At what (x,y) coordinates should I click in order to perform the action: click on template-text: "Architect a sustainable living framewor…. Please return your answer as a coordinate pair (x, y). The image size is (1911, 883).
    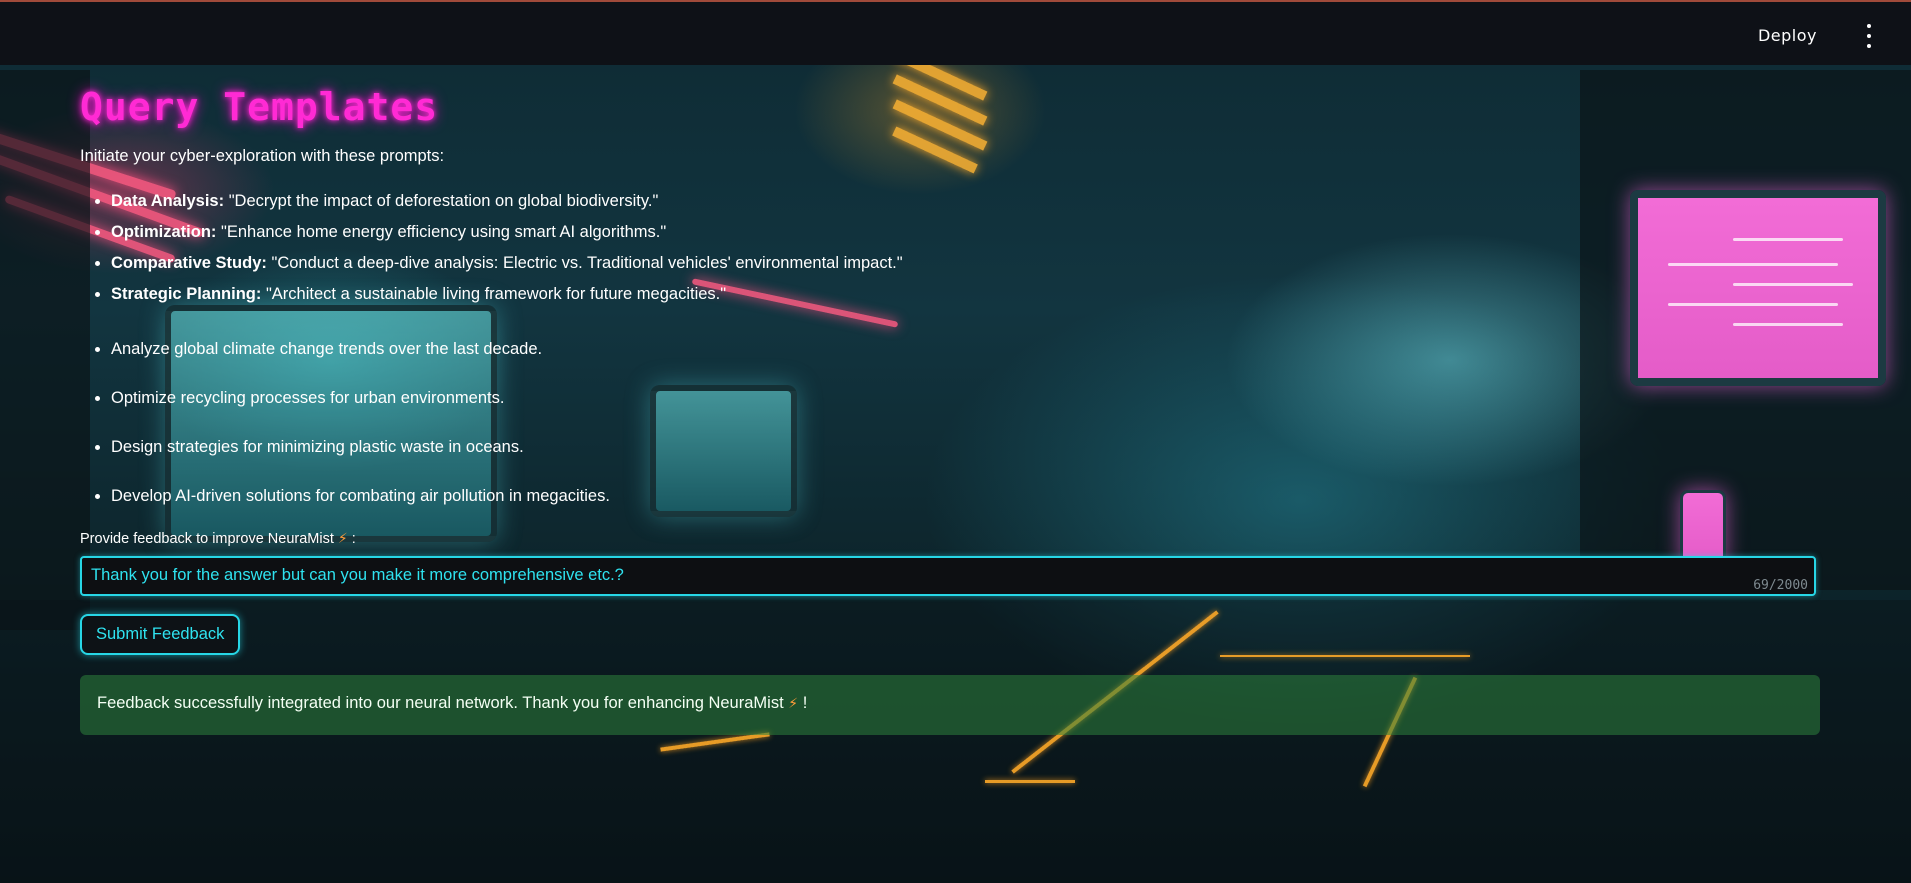
    Looking at the image, I should click on (494, 294).